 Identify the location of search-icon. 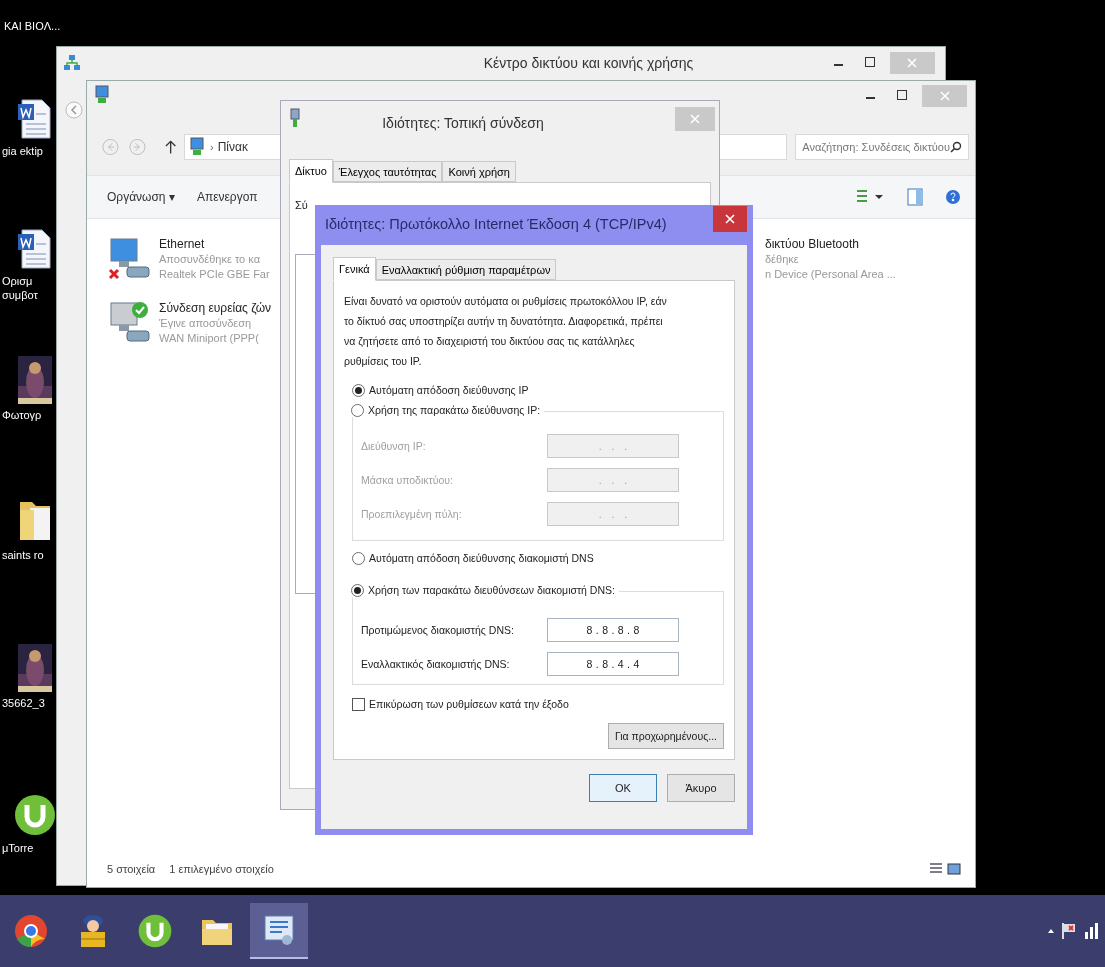
(956, 147).